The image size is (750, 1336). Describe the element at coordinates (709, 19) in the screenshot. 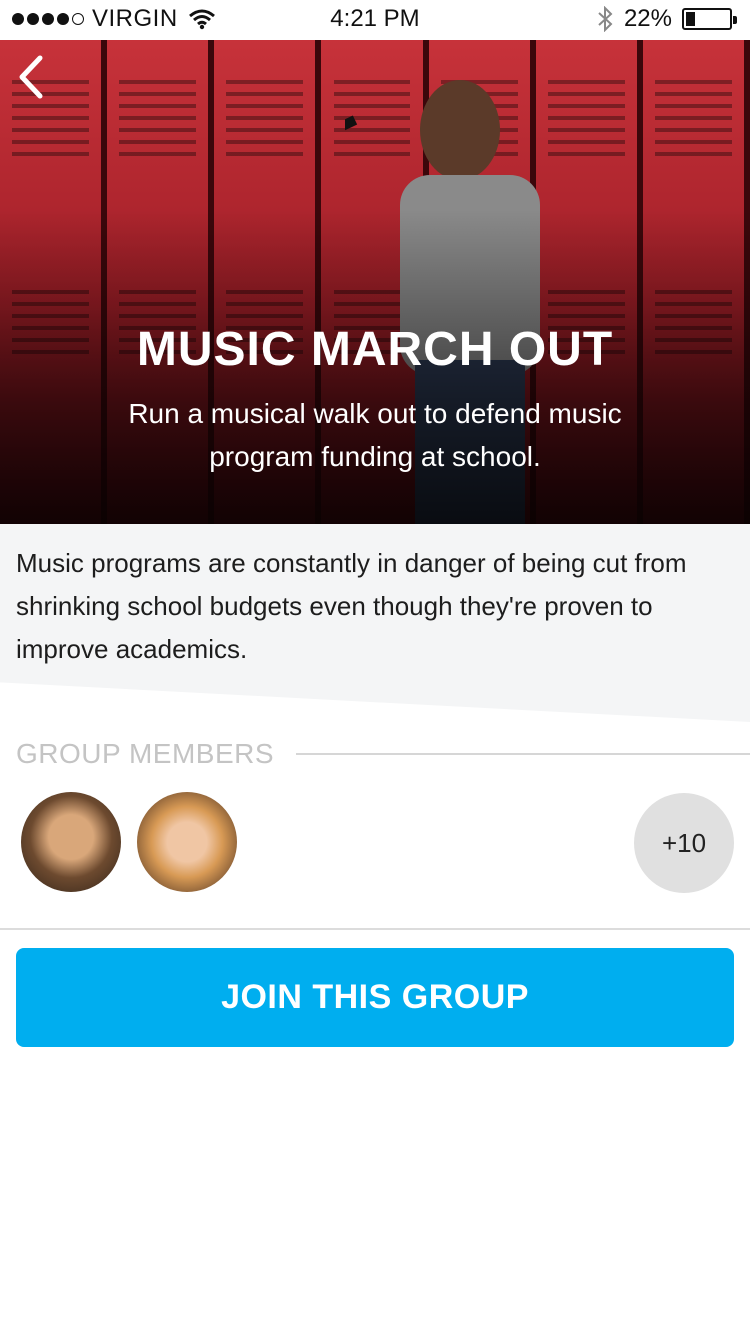

I see `battery-icon` at that location.